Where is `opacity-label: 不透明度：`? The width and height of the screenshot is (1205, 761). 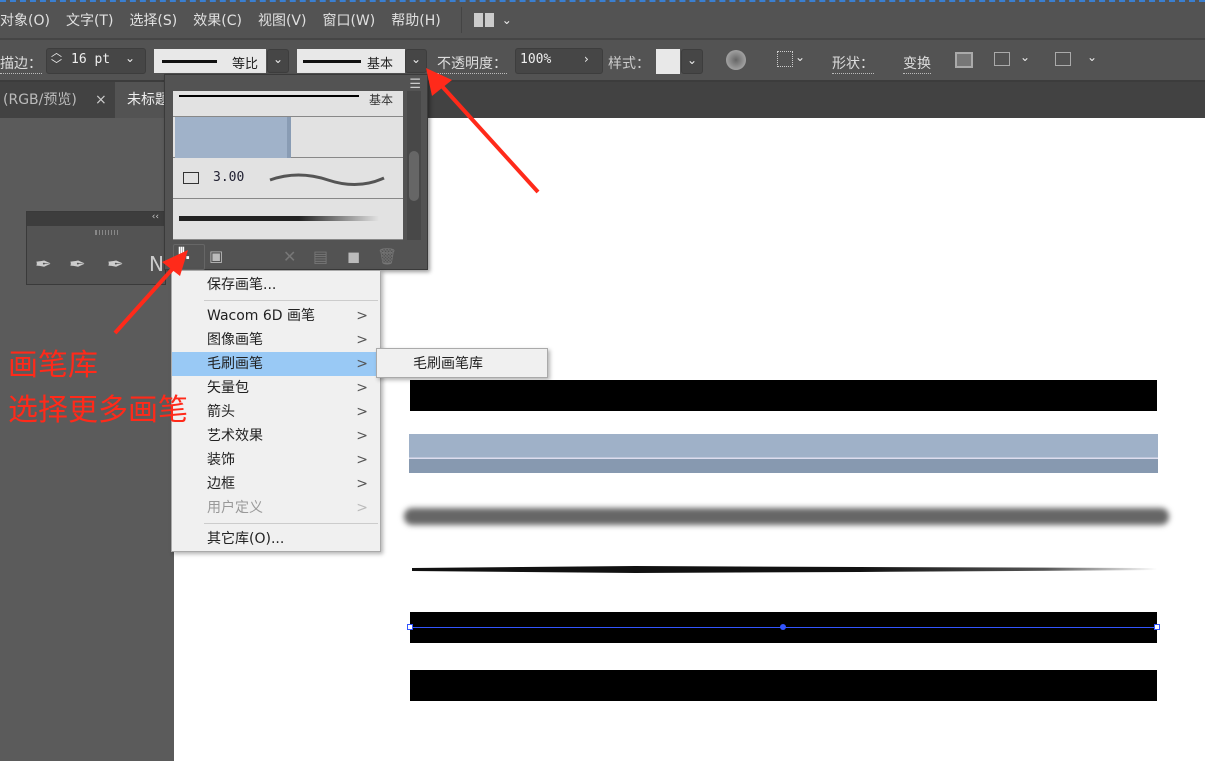 opacity-label: 不透明度： is located at coordinates (472, 63).